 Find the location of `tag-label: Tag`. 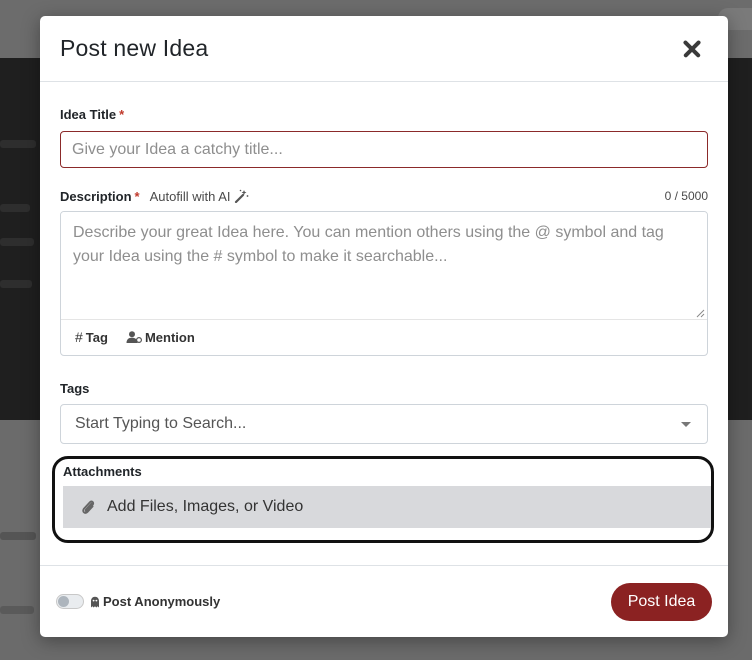

tag-label: Tag is located at coordinates (96, 337).